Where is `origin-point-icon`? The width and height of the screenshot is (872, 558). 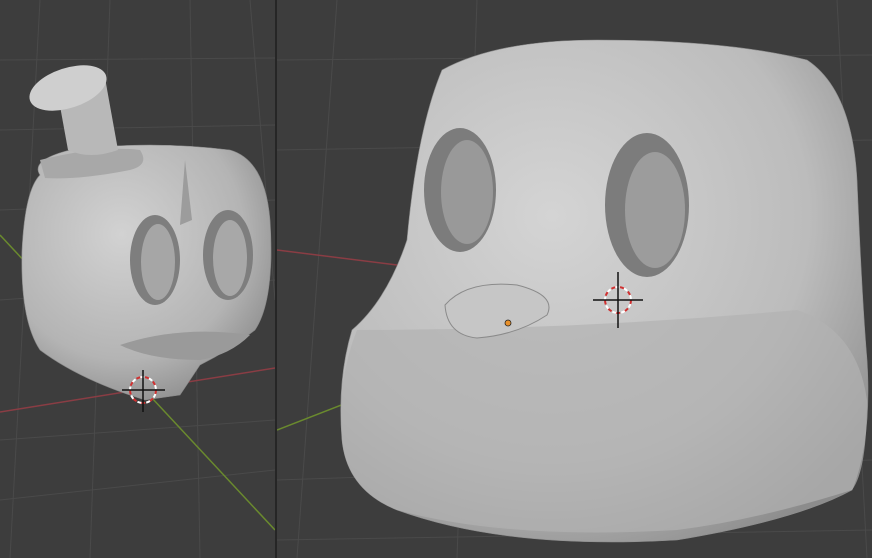
origin-point-icon is located at coordinates (508, 323).